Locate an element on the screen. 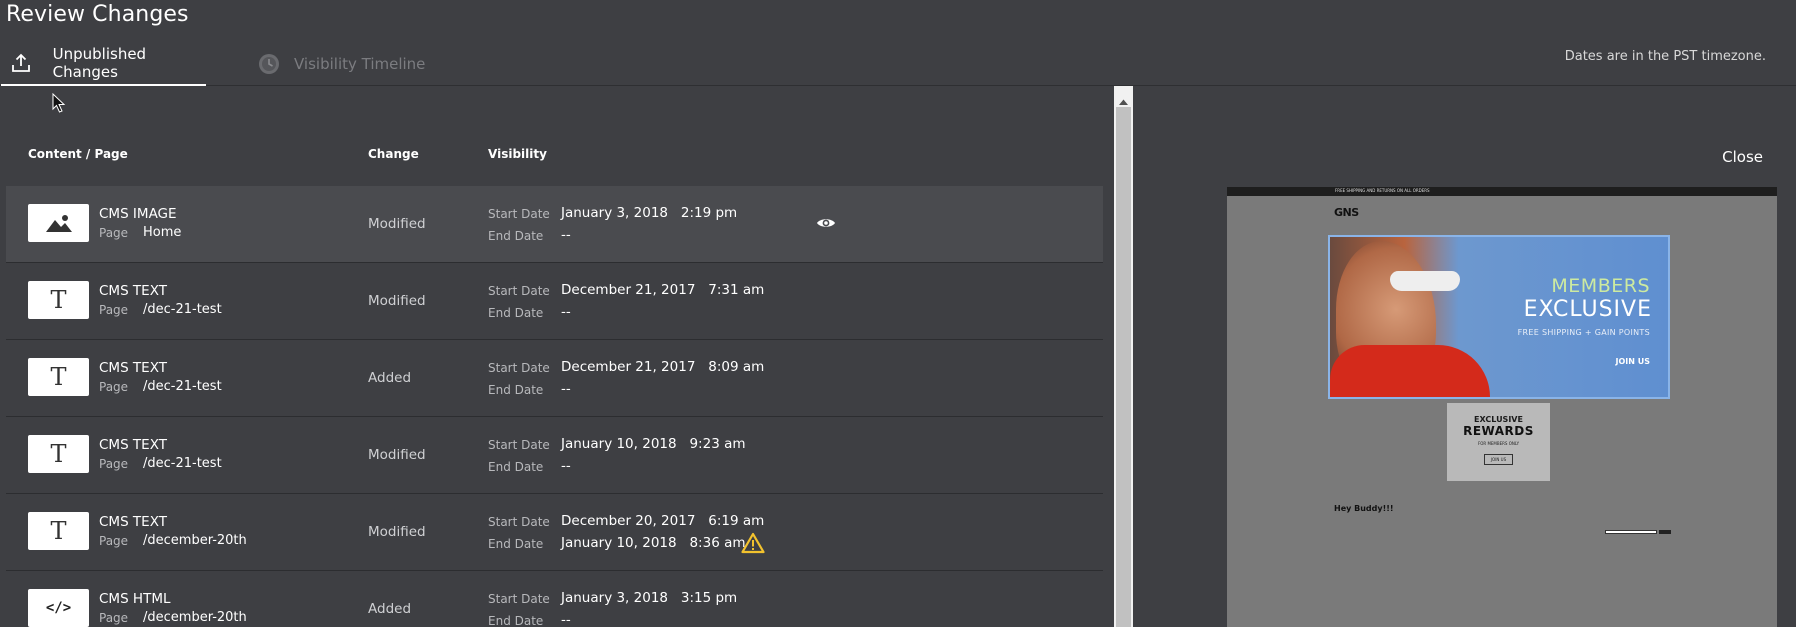  column-header-change: Change is located at coordinates (393, 154).